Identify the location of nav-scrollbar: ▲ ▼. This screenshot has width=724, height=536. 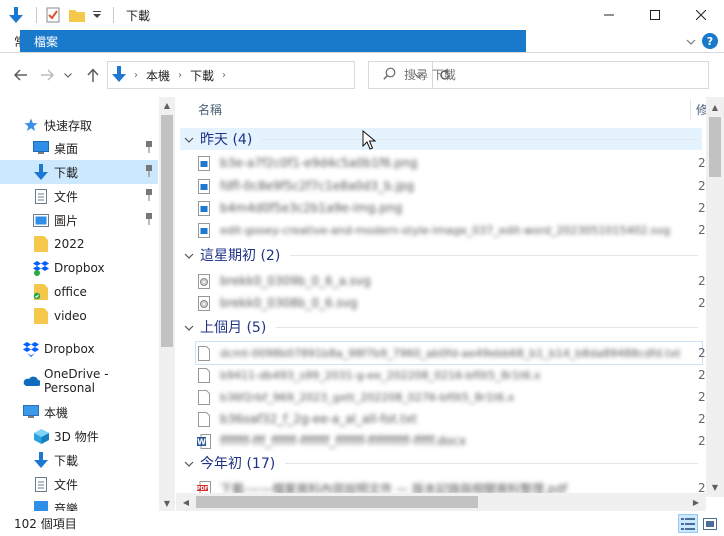
(167, 304).